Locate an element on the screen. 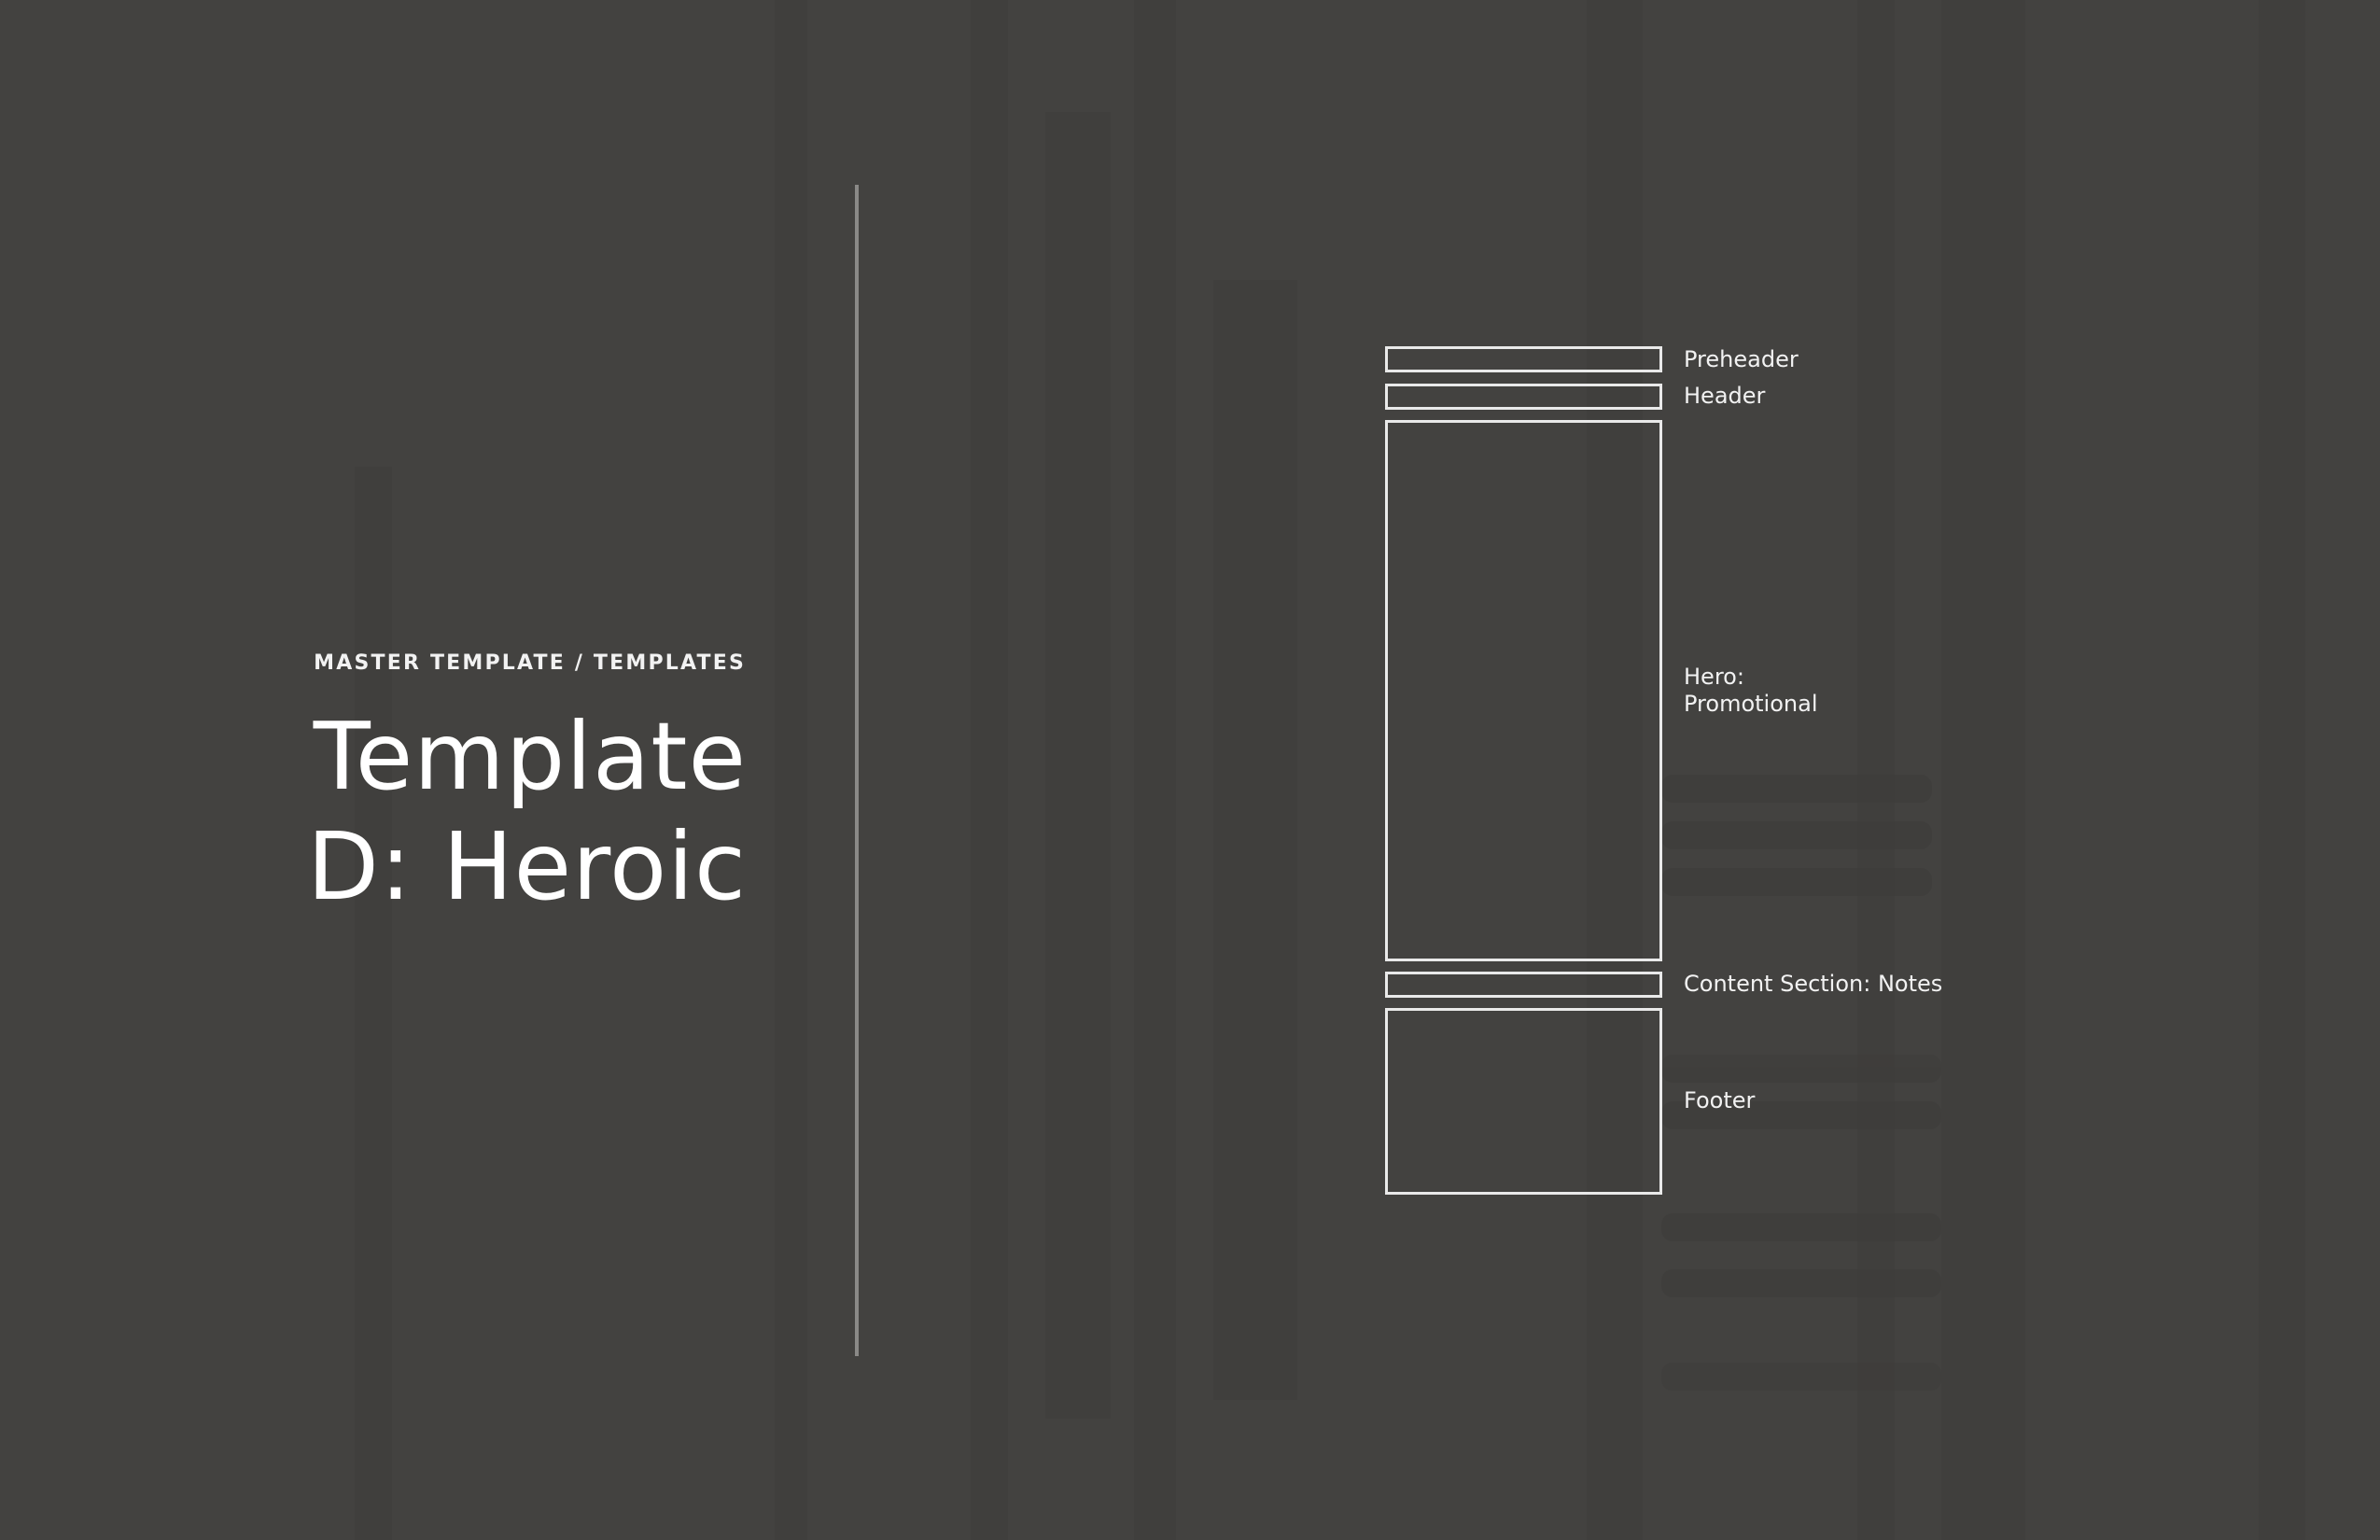 The height and width of the screenshot is (1540, 2380). footer-label: Footer is located at coordinates (1720, 1100).